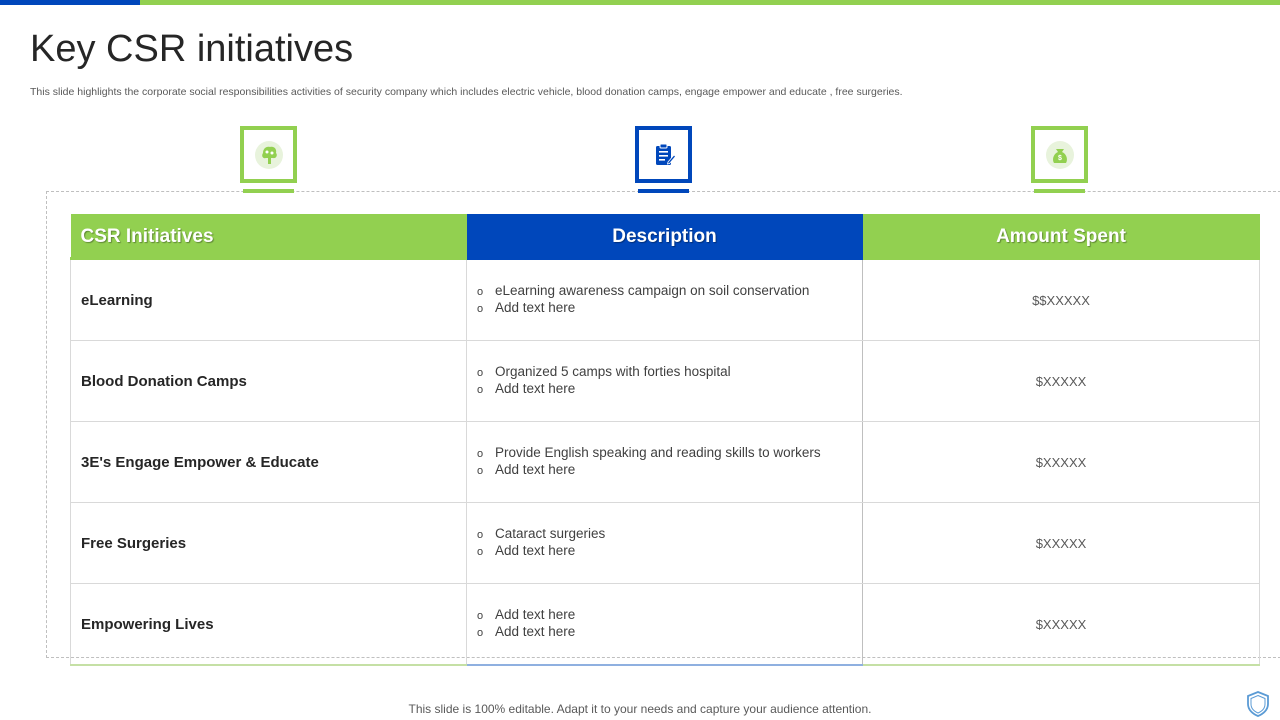 Image resolution: width=1280 pixels, height=720 pixels. I want to click on initiative-name: Empowering Lives, so click(268, 624).